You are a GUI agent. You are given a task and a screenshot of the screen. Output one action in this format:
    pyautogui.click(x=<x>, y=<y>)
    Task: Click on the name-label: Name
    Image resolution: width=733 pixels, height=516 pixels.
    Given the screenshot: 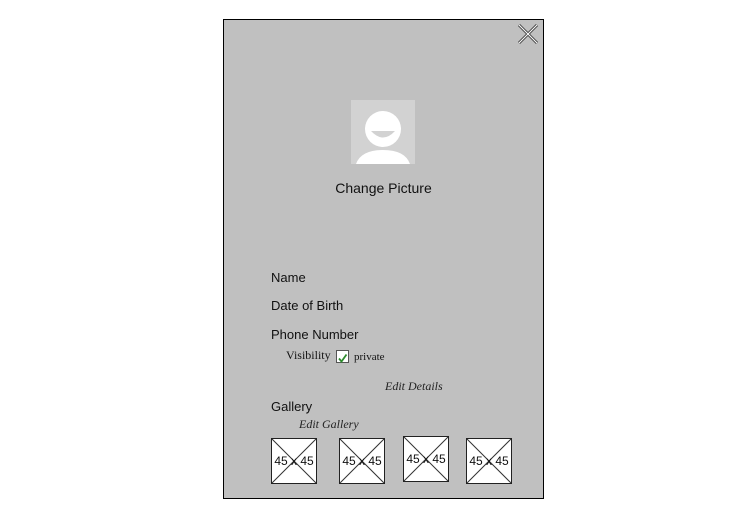 What is the action you would take?
    pyautogui.click(x=288, y=277)
    